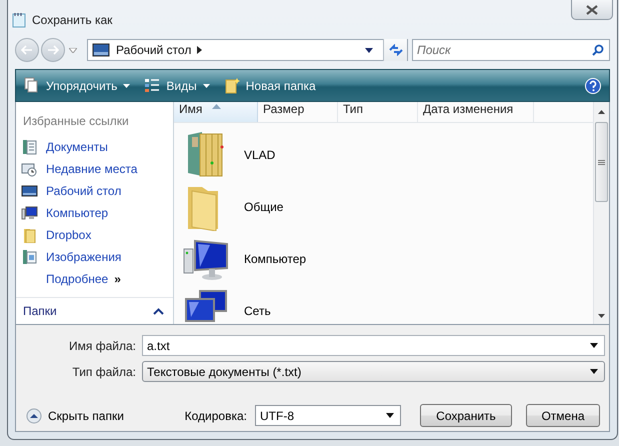  What do you see at coordinates (158, 311) in the screenshot?
I see `chevron-up-icon` at bounding box center [158, 311].